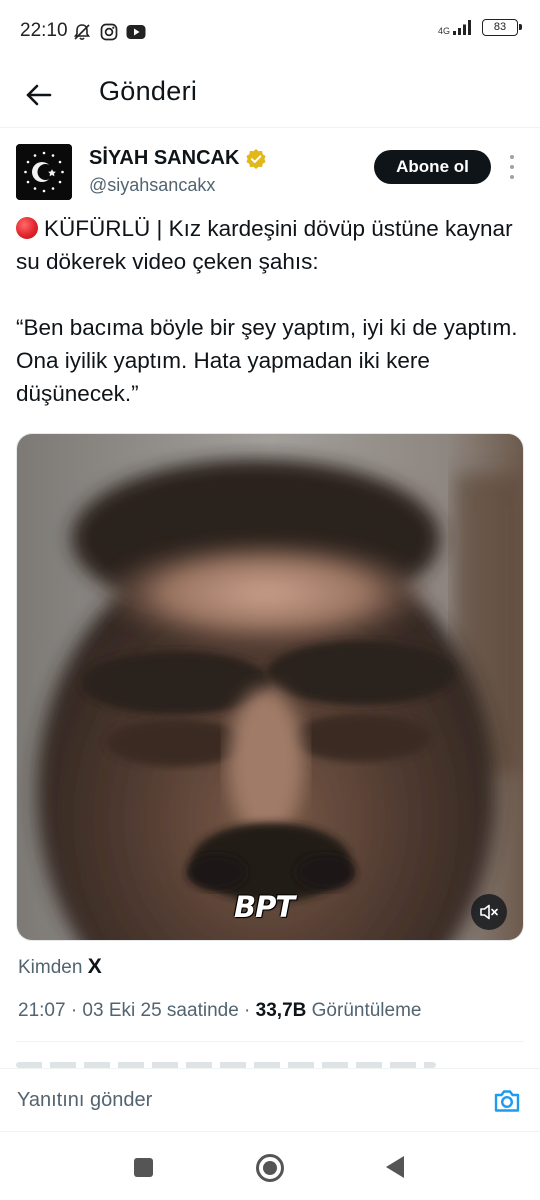 The width and height of the screenshot is (540, 1200). I want to click on page-title: Gönderi, so click(148, 91).